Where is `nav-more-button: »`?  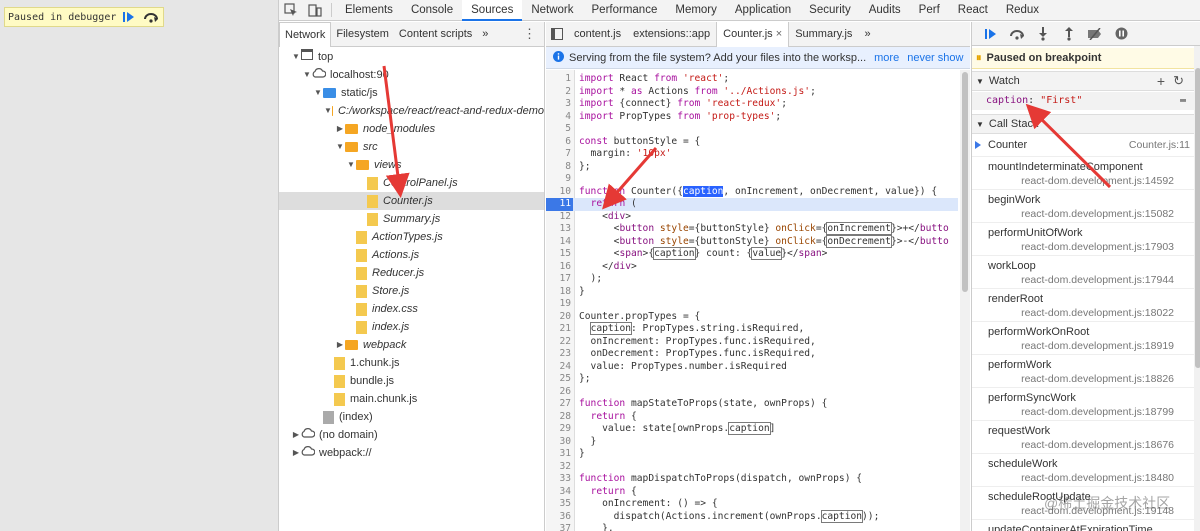 nav-more-button: » is located at coordinates (485, 34).